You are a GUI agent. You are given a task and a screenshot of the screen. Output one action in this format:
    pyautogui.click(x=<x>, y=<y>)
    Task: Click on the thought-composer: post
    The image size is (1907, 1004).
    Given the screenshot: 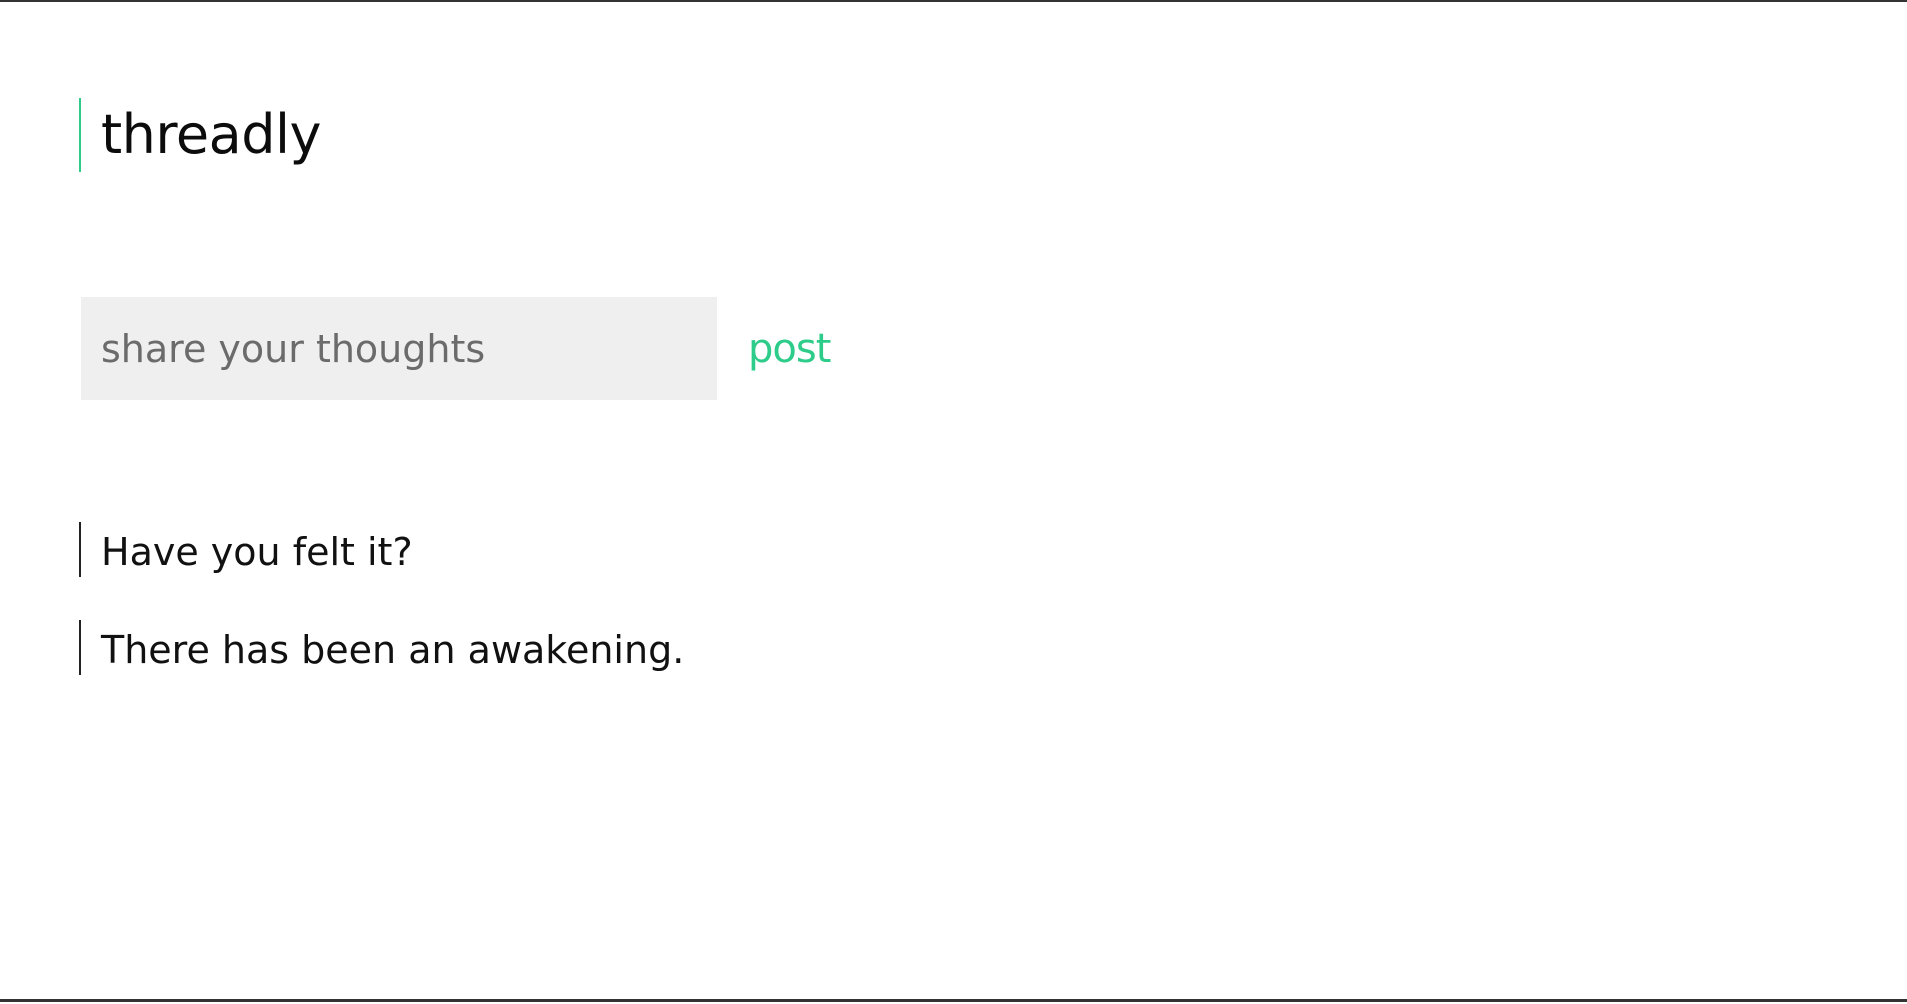 What is the action you would take?
    pyautogui.click(x=456, y=348)
    